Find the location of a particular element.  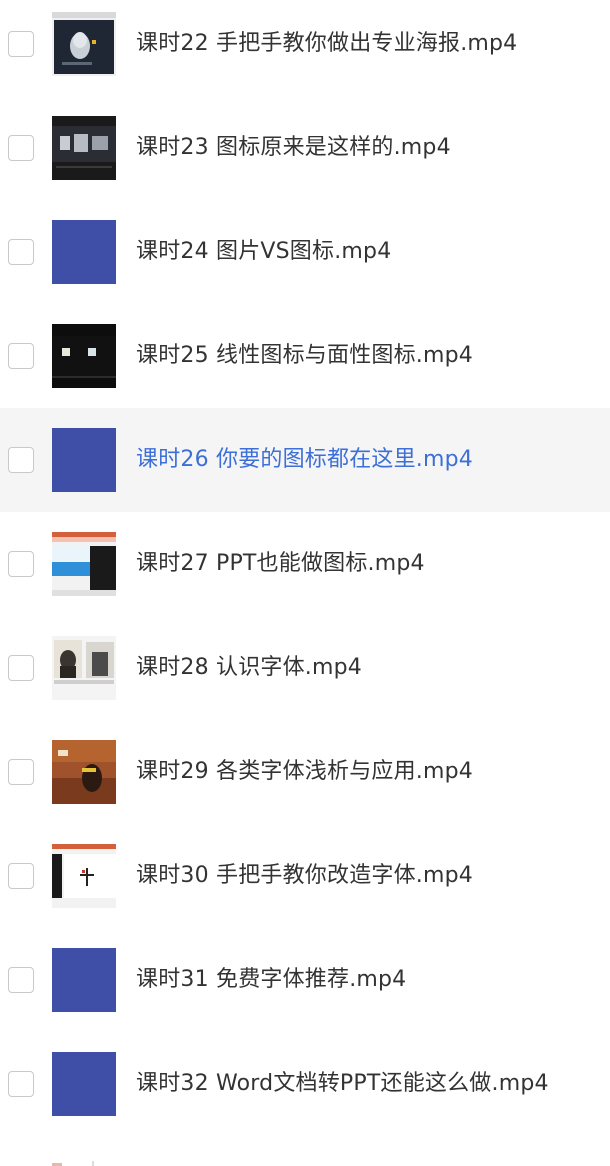

file-name: 课时24 图片VS图标.mp4 is located at coordinates (263, 252).